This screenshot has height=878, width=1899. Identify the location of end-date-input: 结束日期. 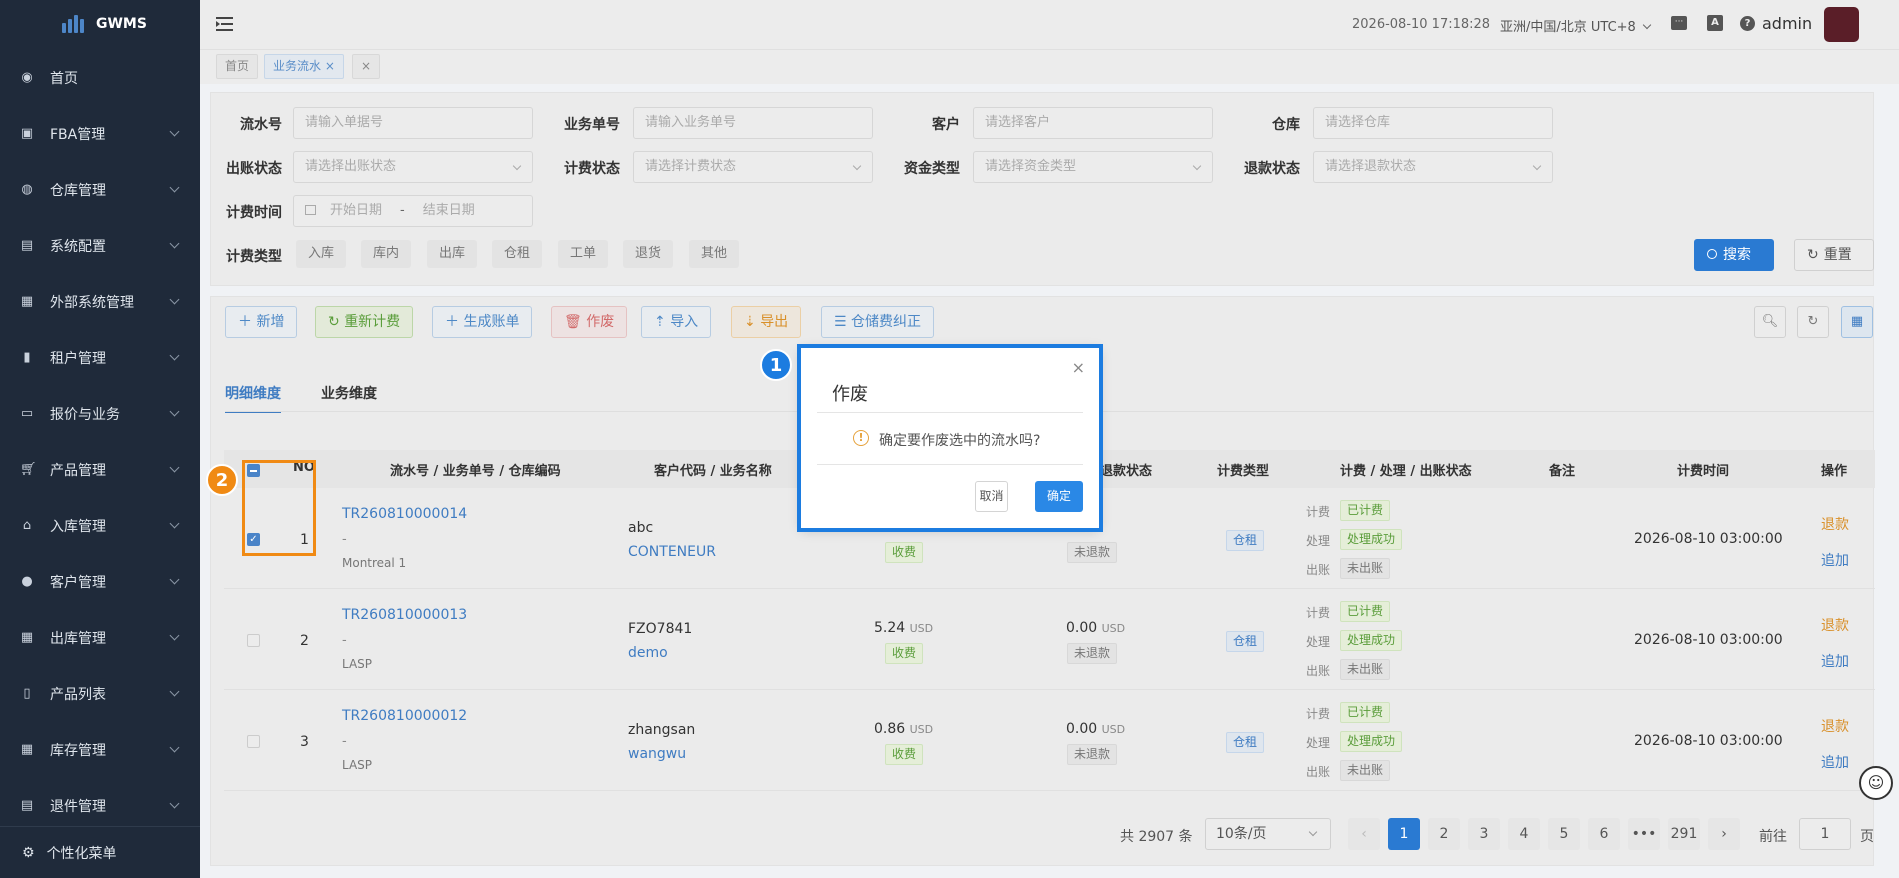
(449, 210).